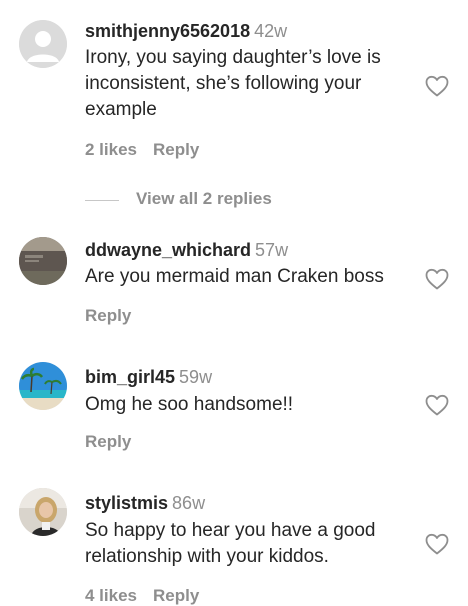 This screenshot has height=606, width=468. What do you see at coordinates (130, 377) in the screenshot?
I see `username: bim_girl45` at bounding box center [130, 377].